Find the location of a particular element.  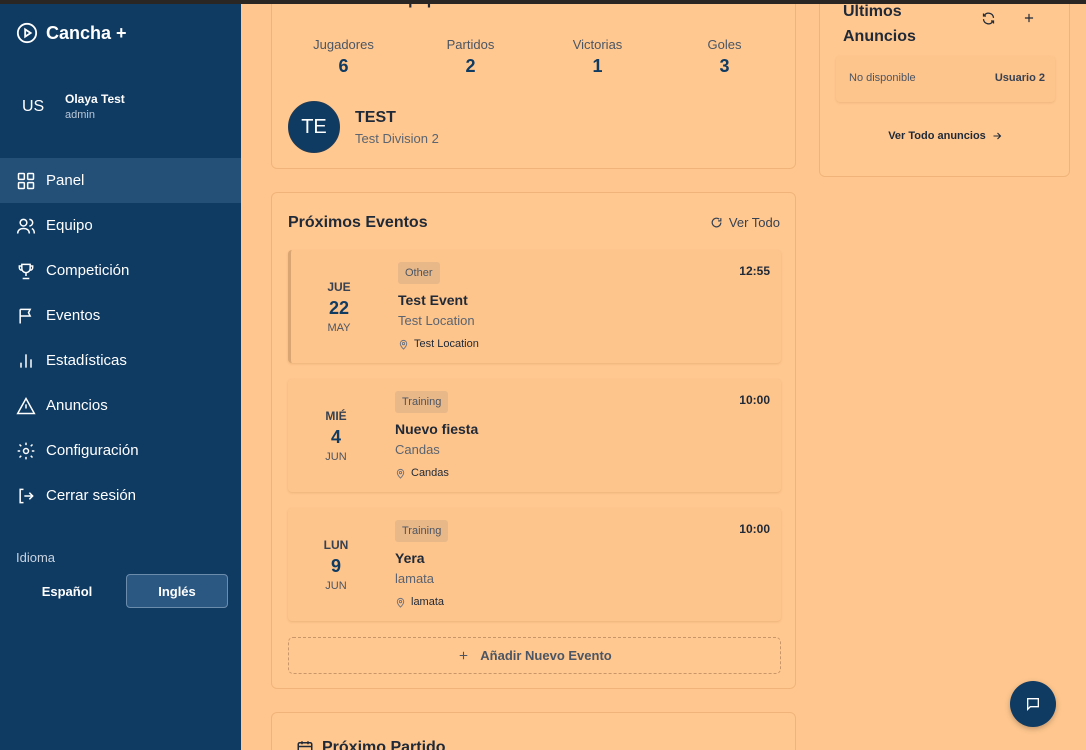

event-date: MIÉ 4 JUN is located at coordinates (336, 435).